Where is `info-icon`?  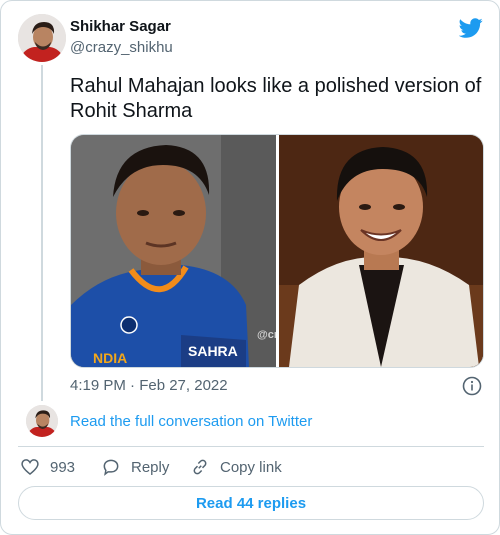 info-icon is located at coordinates (472, 386).